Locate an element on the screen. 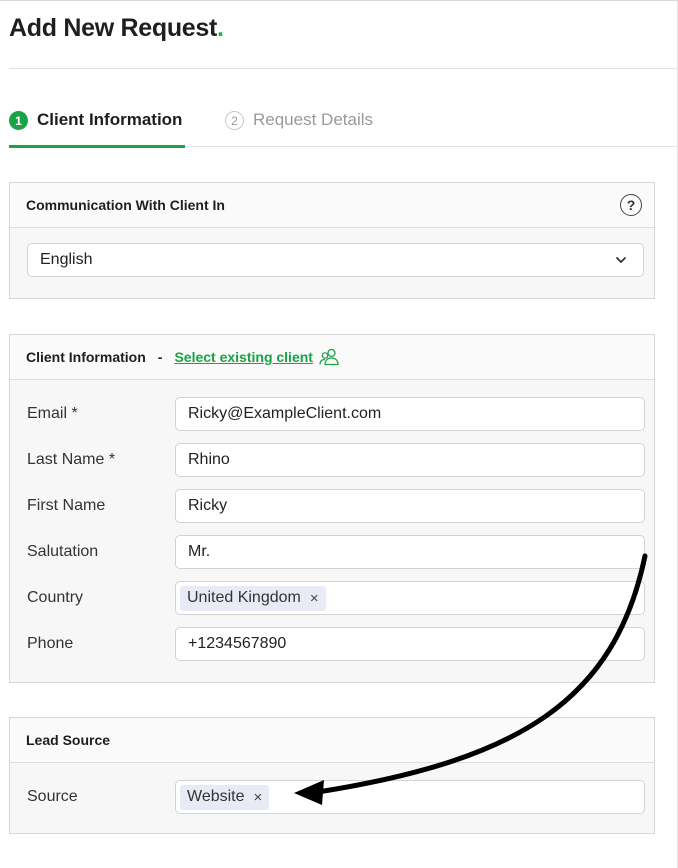 The height and width of the screenshot is (868, 678). country-row: Country United Kingdom × is located at coordinates (333, 598).